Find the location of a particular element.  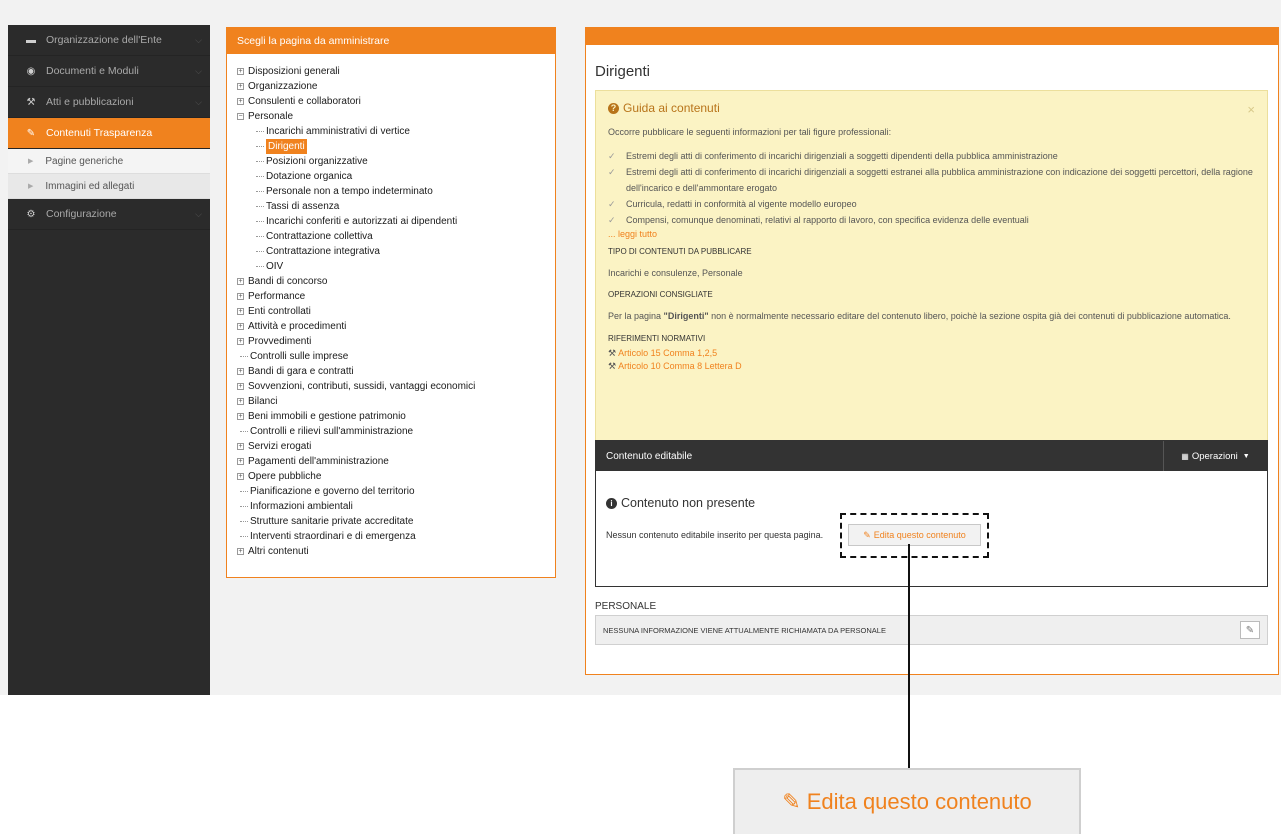

sidebar-subitem-pagine-generiche: ▶ Pagine generiche is located at coordinates (109, 161).